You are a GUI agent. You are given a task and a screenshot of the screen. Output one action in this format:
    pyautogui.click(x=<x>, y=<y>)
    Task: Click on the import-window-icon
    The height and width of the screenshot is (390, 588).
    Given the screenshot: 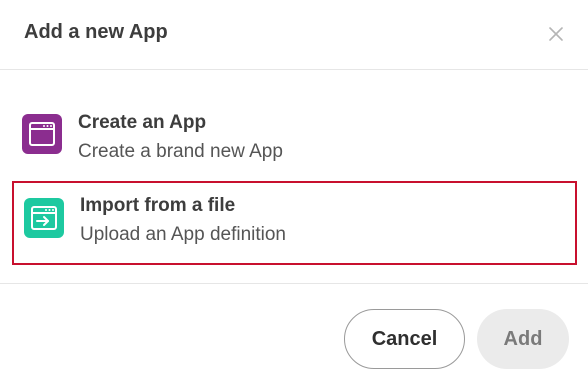 What is the action you would take?
    pyautogui.click(x=44, y=218)
    